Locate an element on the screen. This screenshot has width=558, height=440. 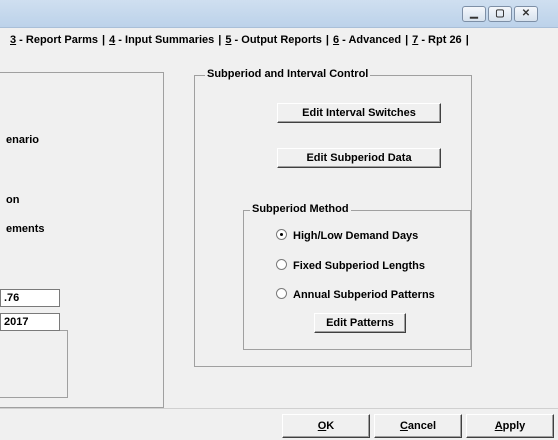
subperiod-method-title: Subperiod Method is located at coordinates (300, 209).